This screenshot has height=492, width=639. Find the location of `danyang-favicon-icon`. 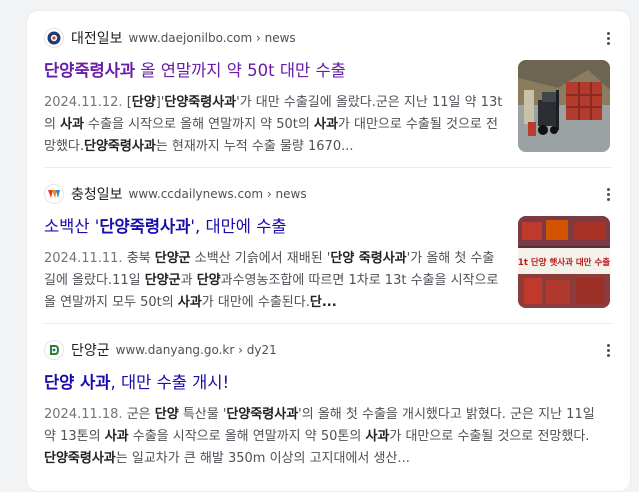

danyang-favicon-icon is located at coordinates (54, 350).